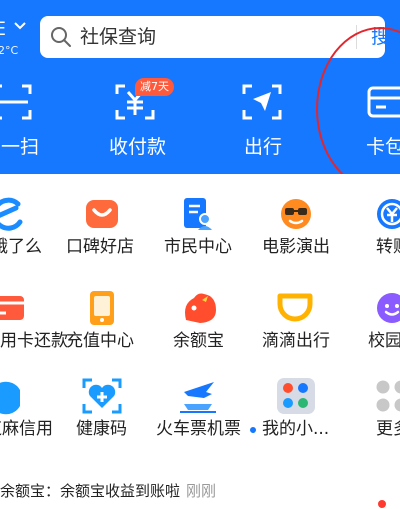 This screenshot has width=400, height=509. What do you see at coordinates (102, 396) in the screenshot?
I see `health-code-icon` at bounding box center [102, 396].